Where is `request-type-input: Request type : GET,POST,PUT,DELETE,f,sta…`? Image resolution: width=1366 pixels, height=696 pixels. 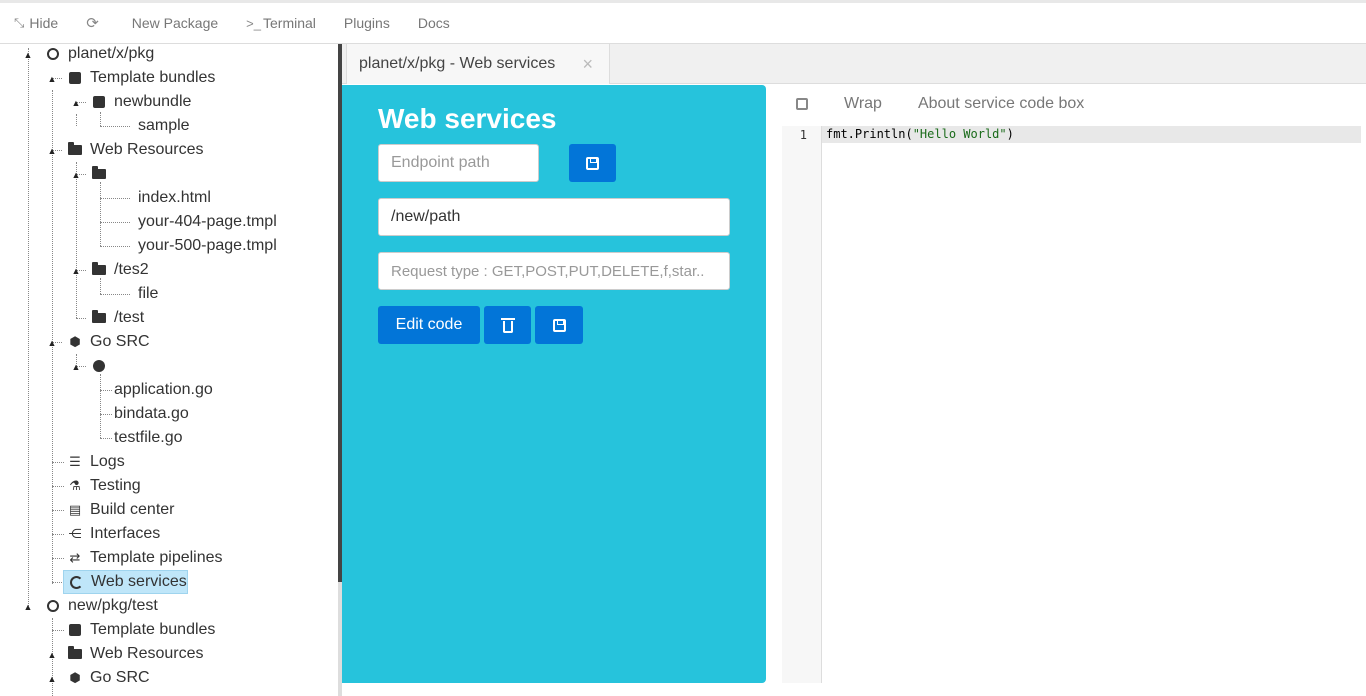
request-type-input: Request type : GET,POST,PUT,DELETE,f,sta… is located at coordinates (554, 271).